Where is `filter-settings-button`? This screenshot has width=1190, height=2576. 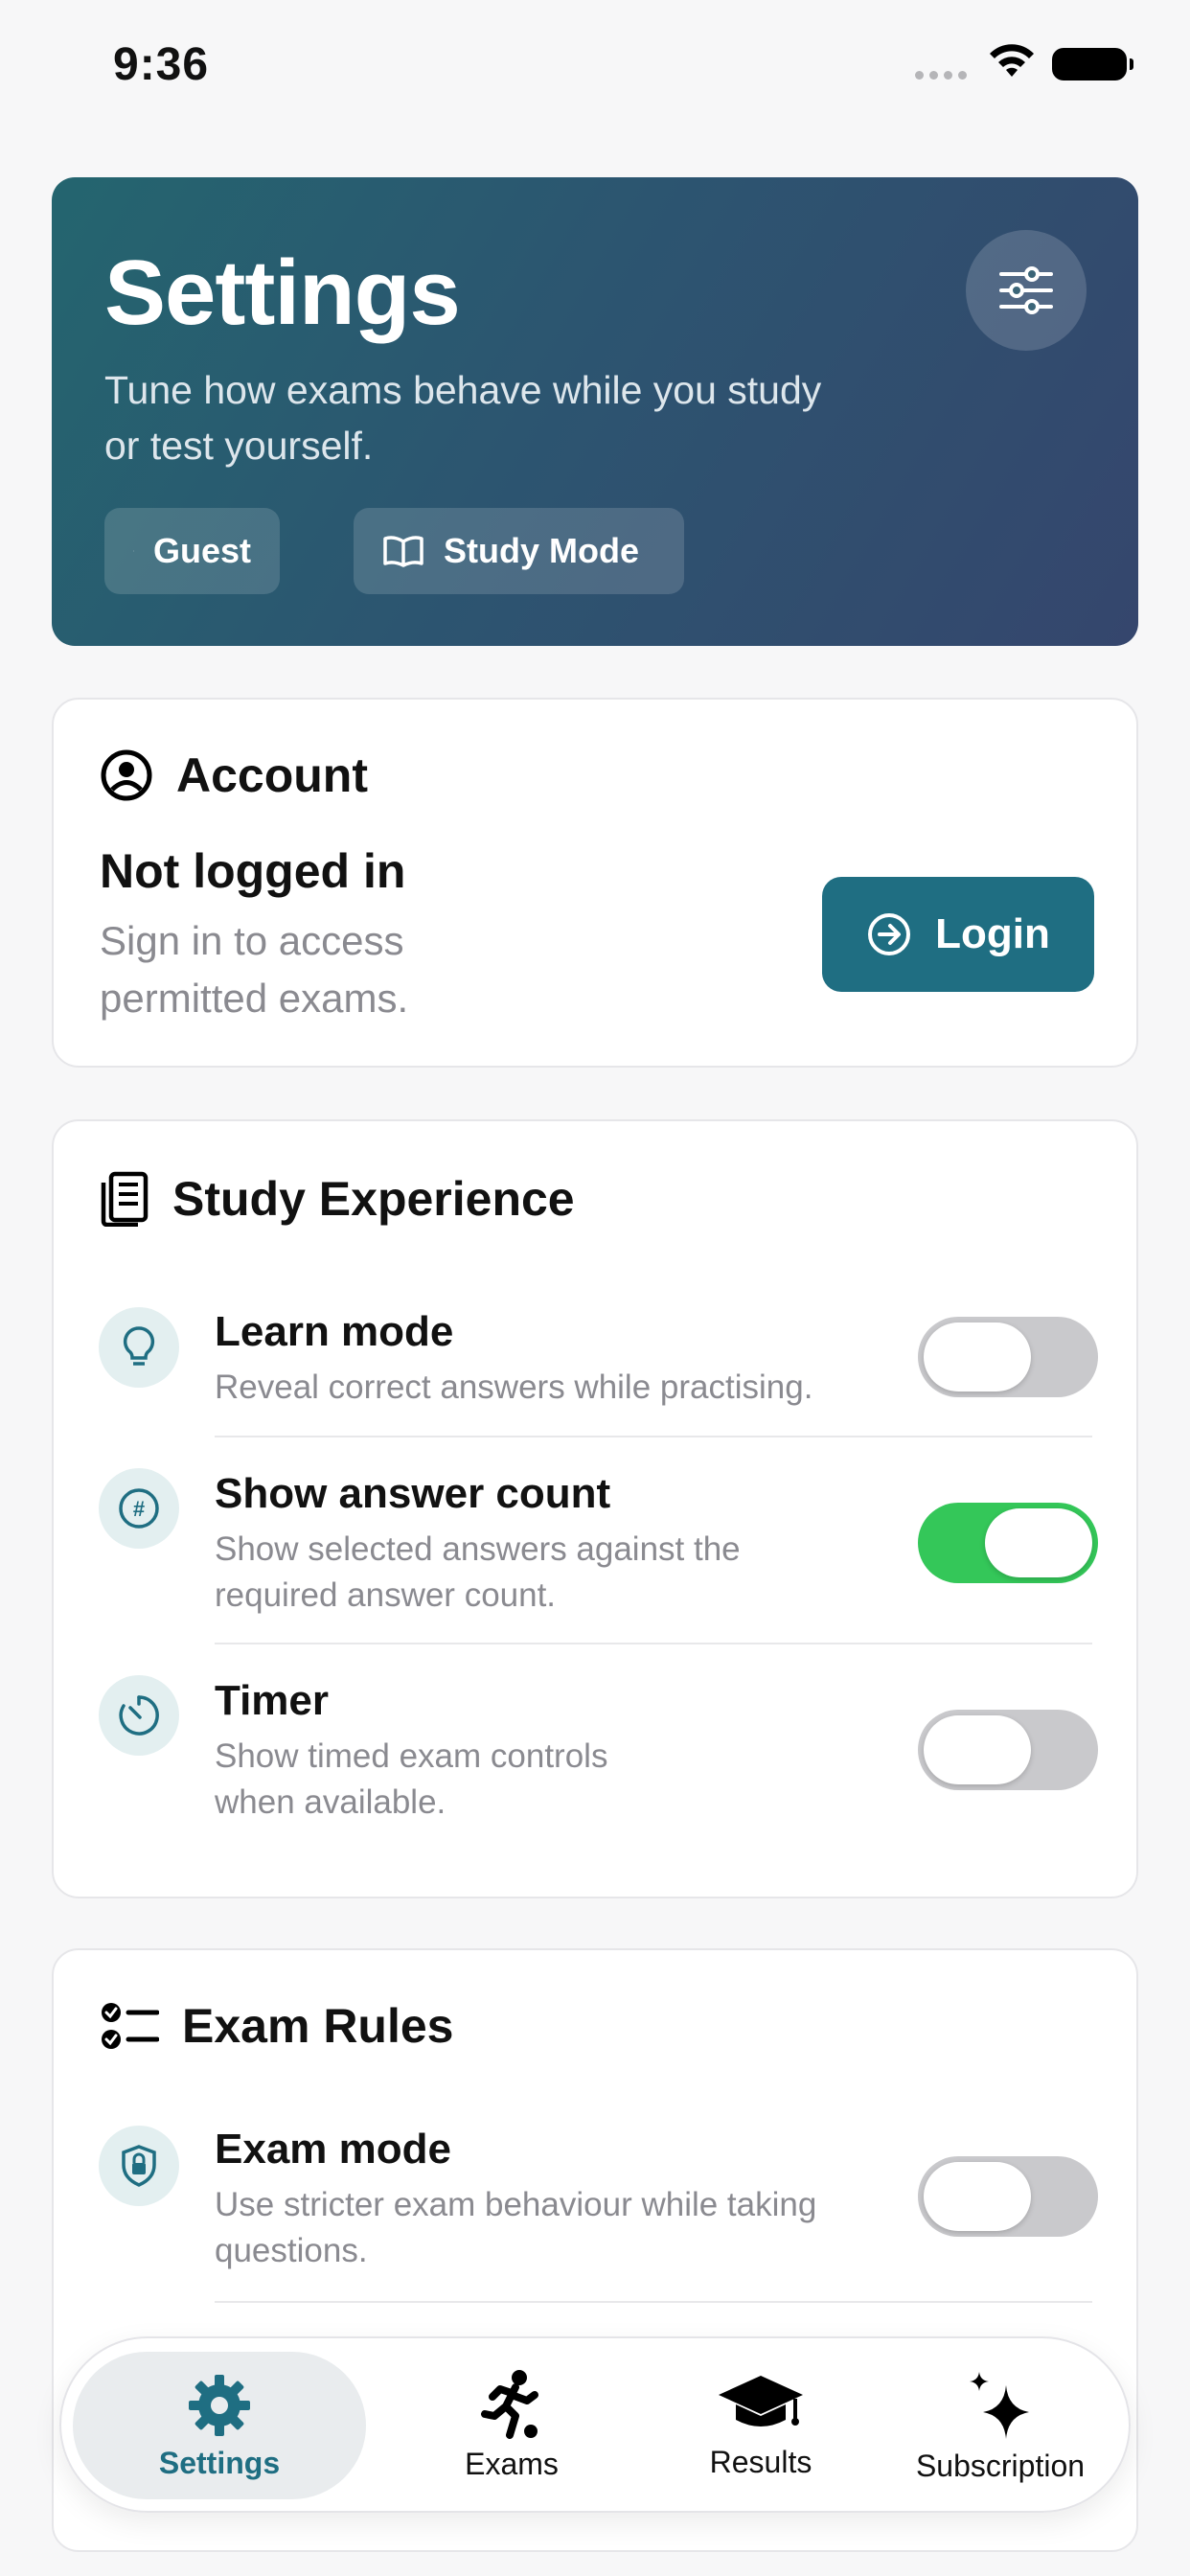 filter-settings-button is located at coordinates (1027, 290).